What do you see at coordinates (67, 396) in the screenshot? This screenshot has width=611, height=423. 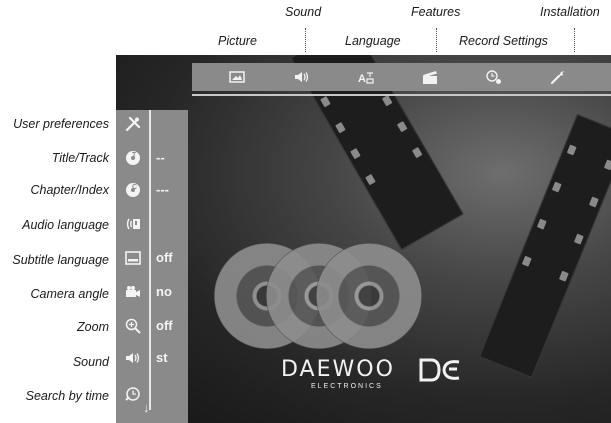 I see `label-search-by-time: Search by time` at bounding box center [67, 396].